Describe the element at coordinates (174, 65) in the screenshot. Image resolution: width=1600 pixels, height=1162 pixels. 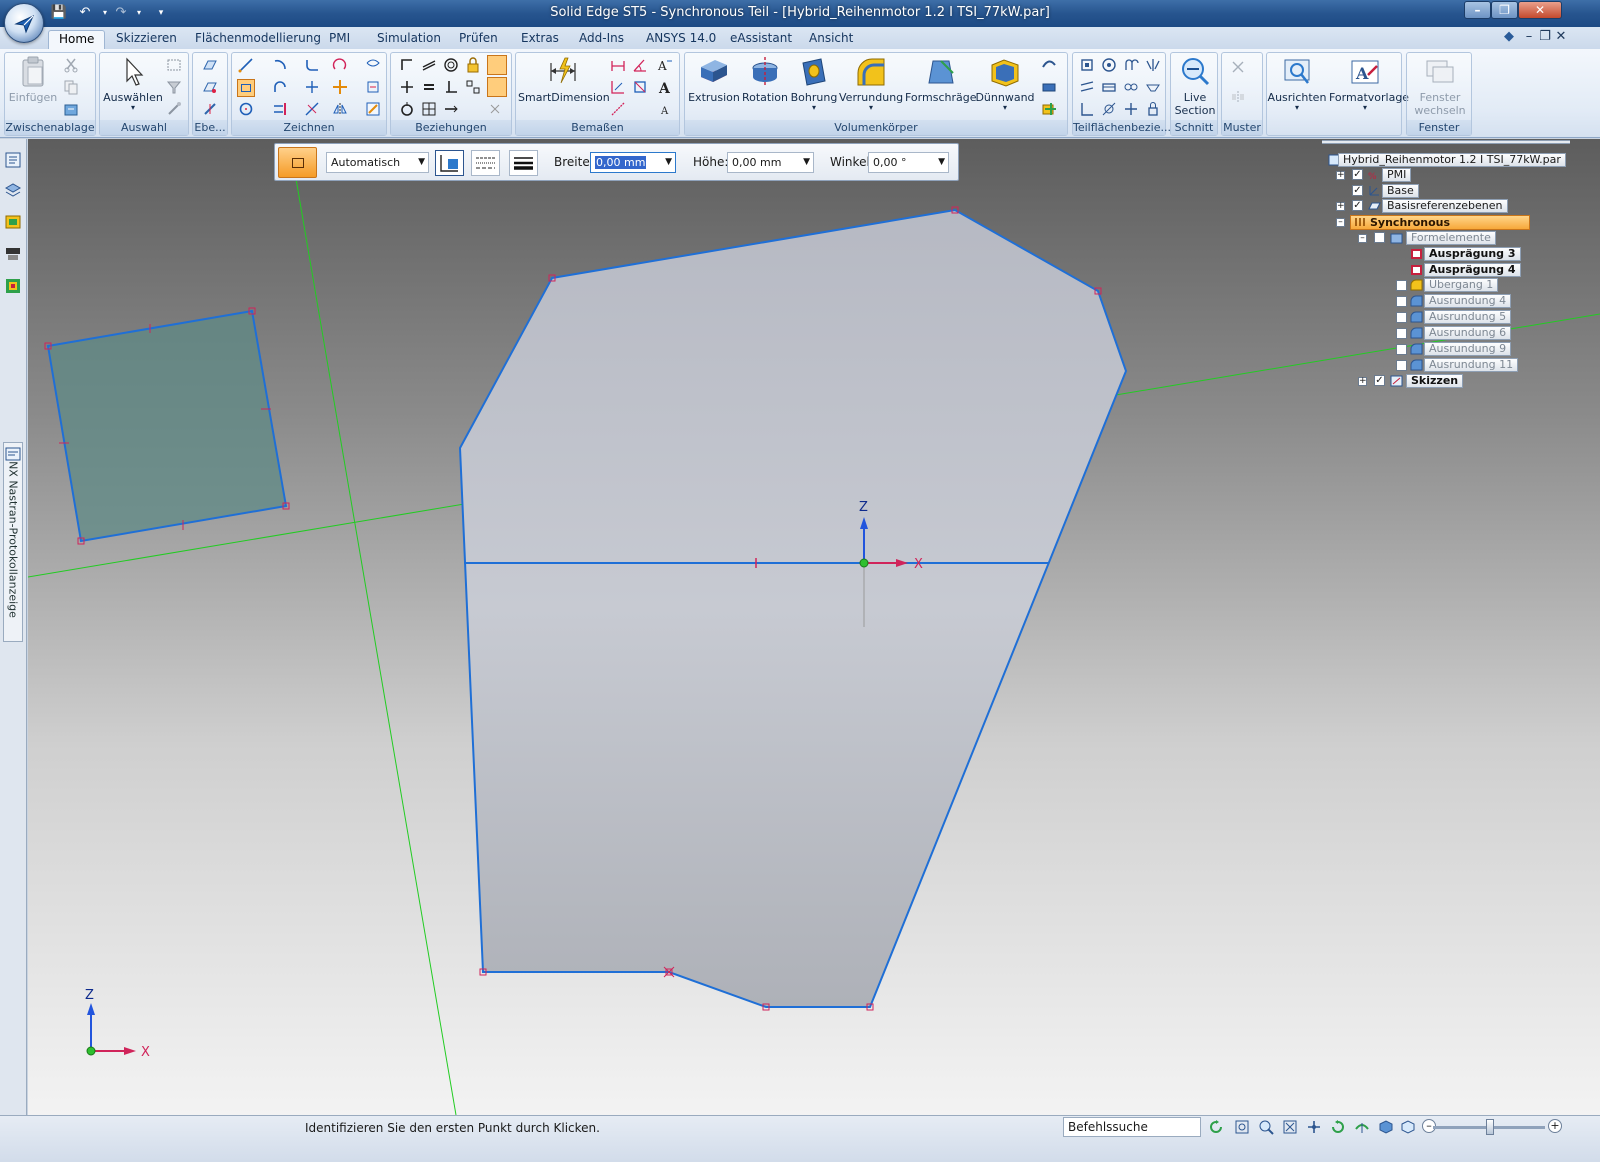
I see `select-box-icon` at that location.